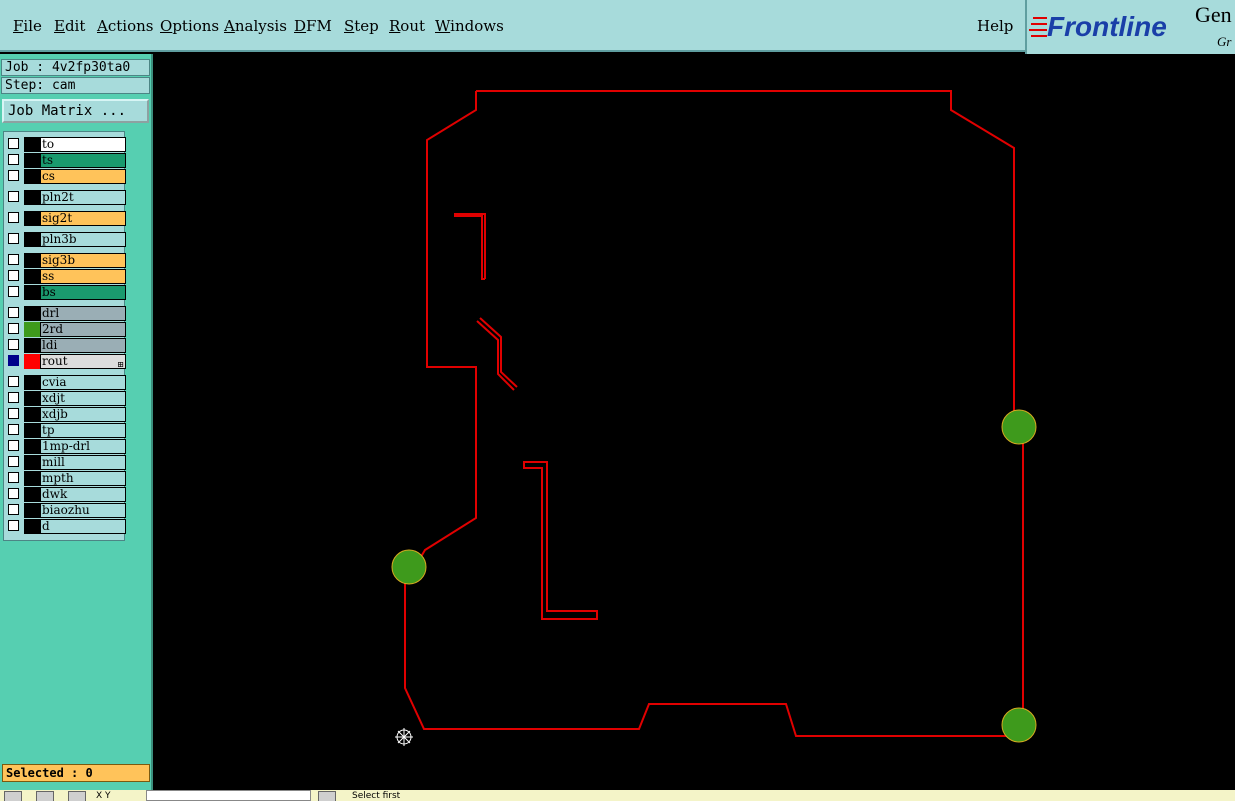 This screenshot has height=801, width=1235. What do you see at coordinates (83, 462) in the screenshot?
I see `layer-name: mill` at bounding box center [83, 462].